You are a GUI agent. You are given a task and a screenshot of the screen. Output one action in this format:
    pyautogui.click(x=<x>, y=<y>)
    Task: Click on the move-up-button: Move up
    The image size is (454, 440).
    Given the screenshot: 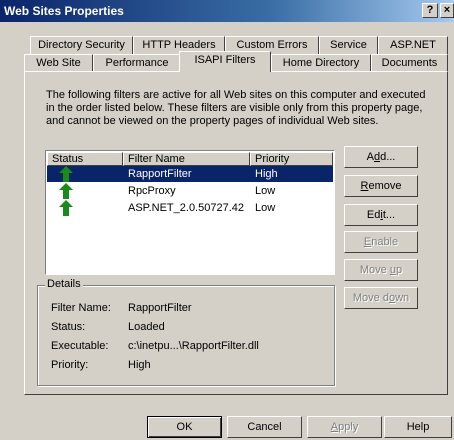 What is the action you would take?
    pyautogui.click(x=381, y=270)
    